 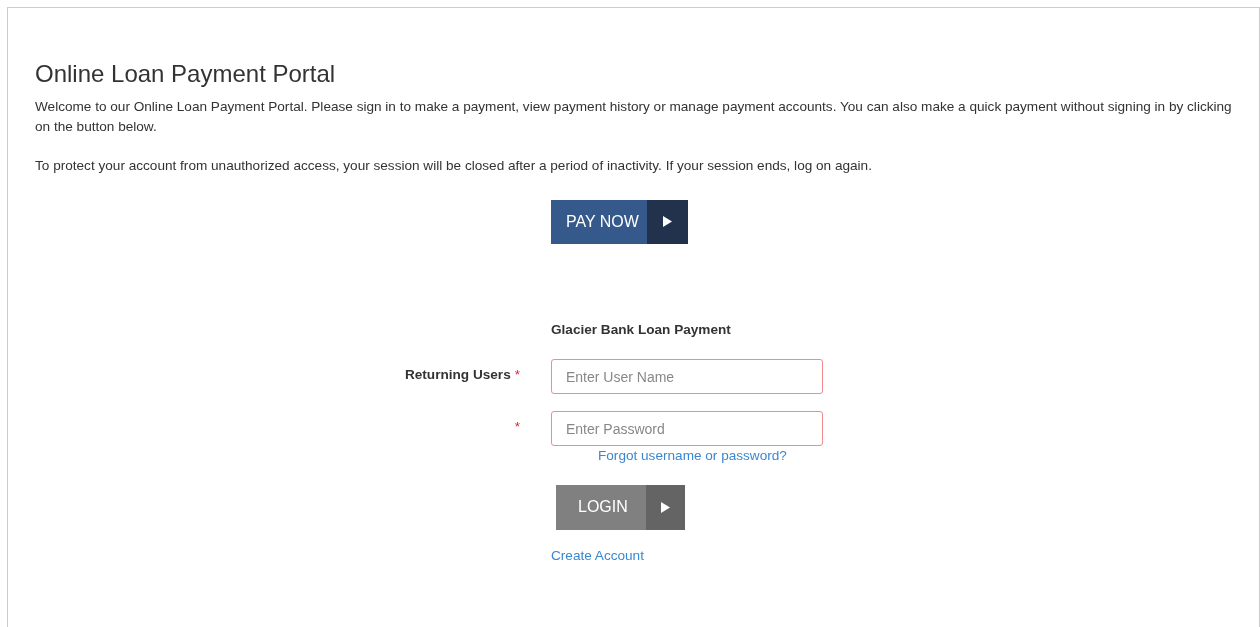 I want to click on input-field: Enter User Name, so click(x=687, y=377).